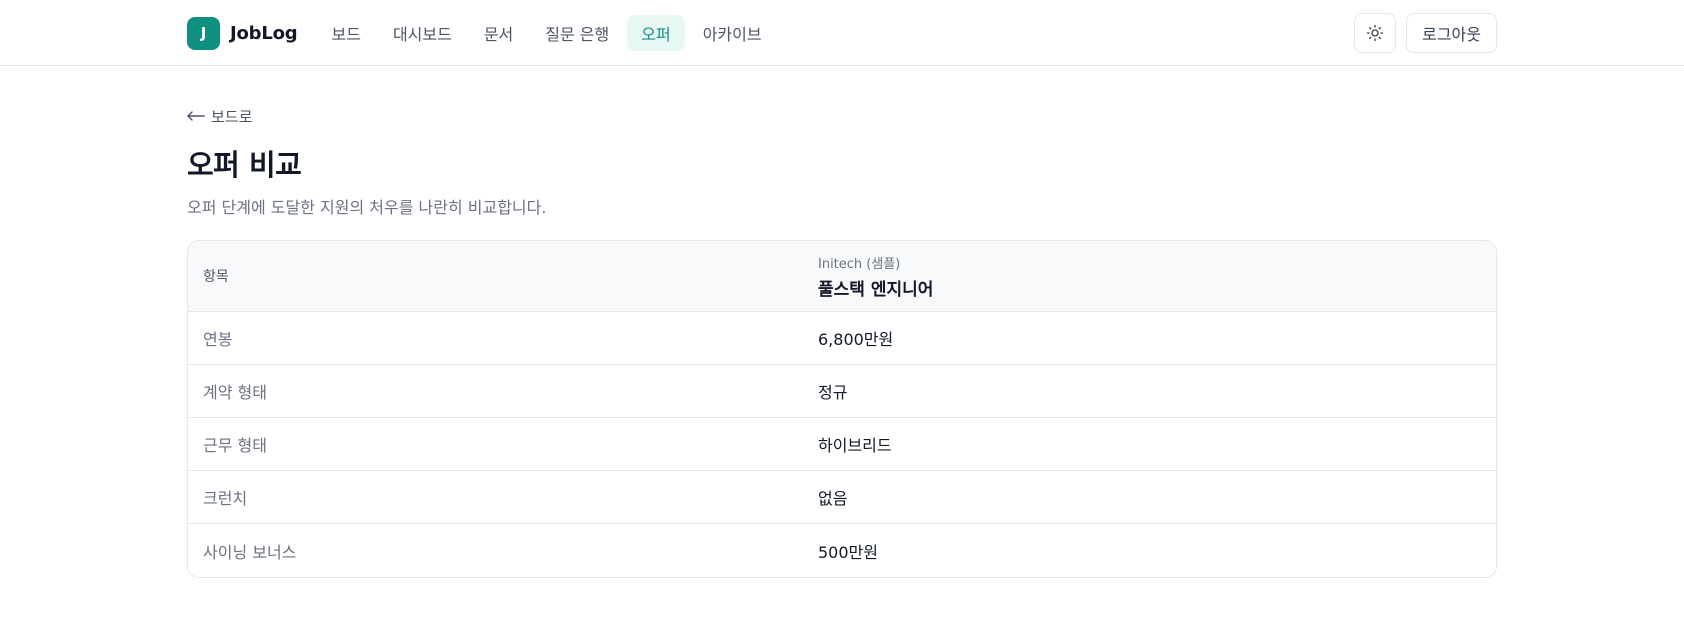 The height and width of the screenshot is (639, 1684). I want to click on row-value: 하이브리드, so click(855, 445).